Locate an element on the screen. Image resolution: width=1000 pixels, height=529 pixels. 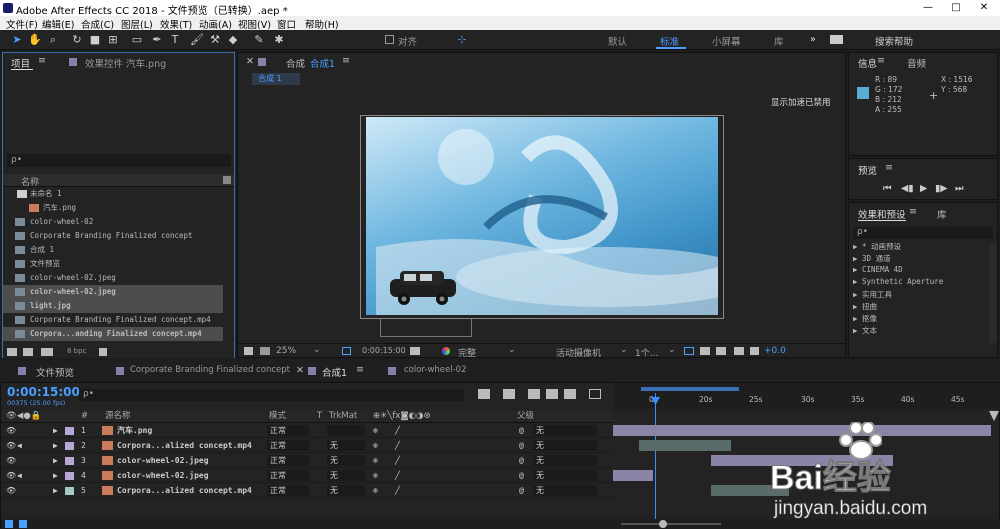
monitor-icon is located at coordinates (265, 351).